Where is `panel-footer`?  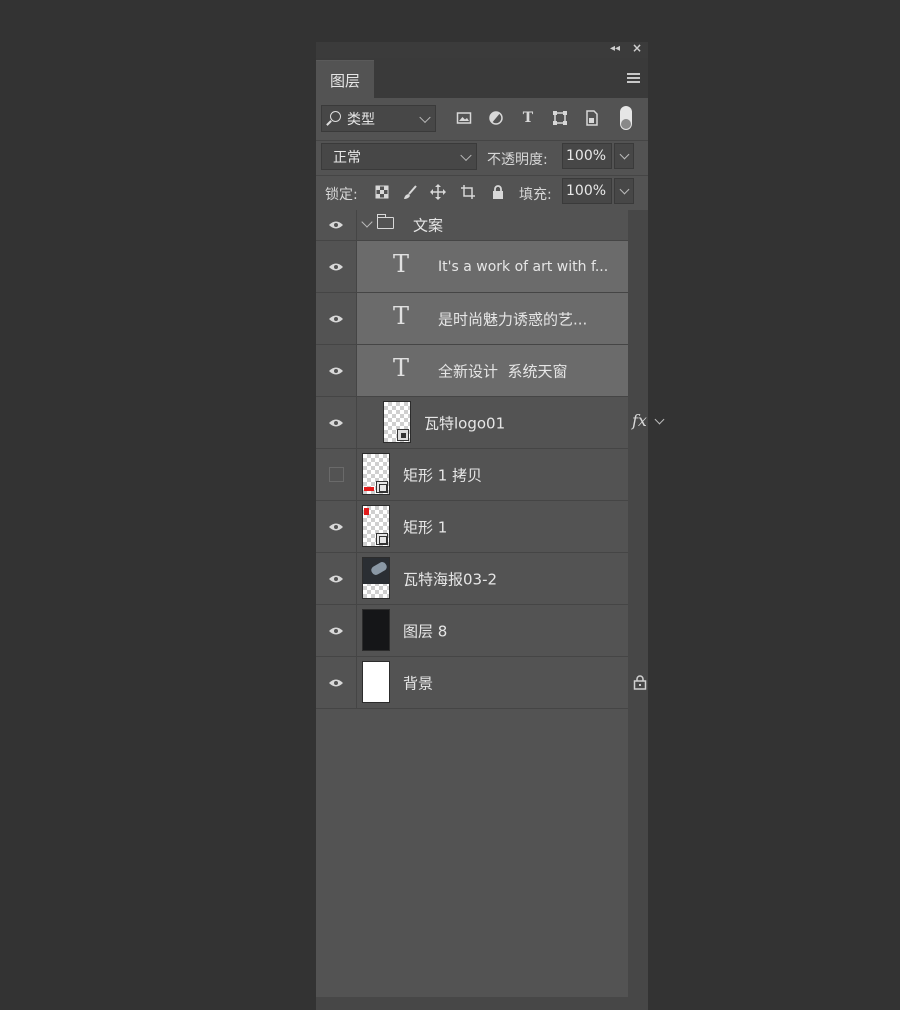
panel-footer is located at coordinates (482, 1003).